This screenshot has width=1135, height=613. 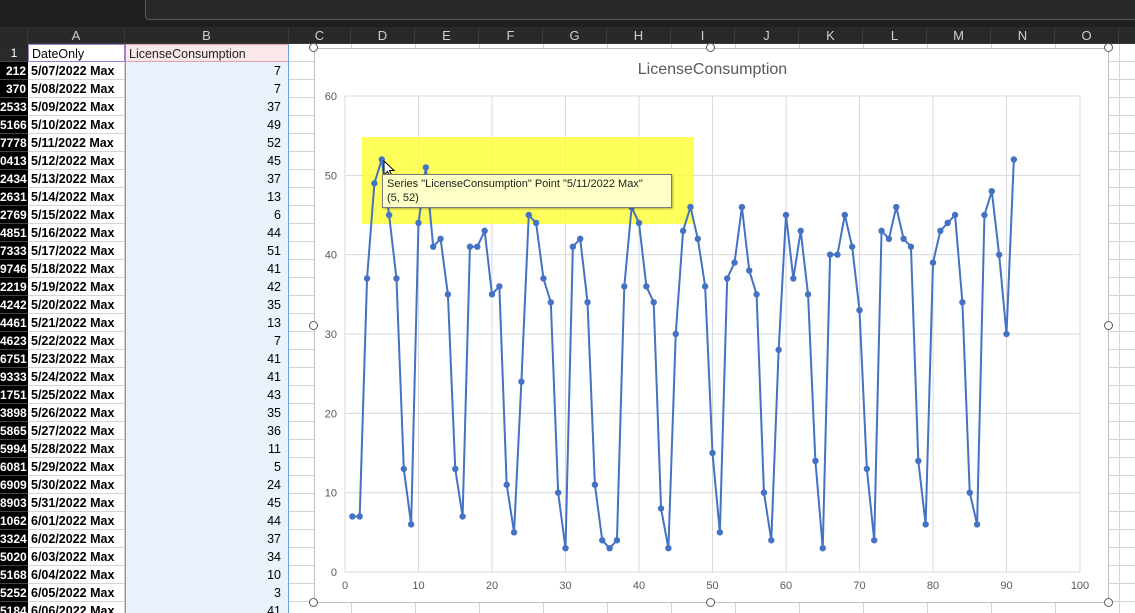 What do you see at coordinates (14, 431) in the screenshot?
I see `row-number: 5865` at bounding box center [14, 431].